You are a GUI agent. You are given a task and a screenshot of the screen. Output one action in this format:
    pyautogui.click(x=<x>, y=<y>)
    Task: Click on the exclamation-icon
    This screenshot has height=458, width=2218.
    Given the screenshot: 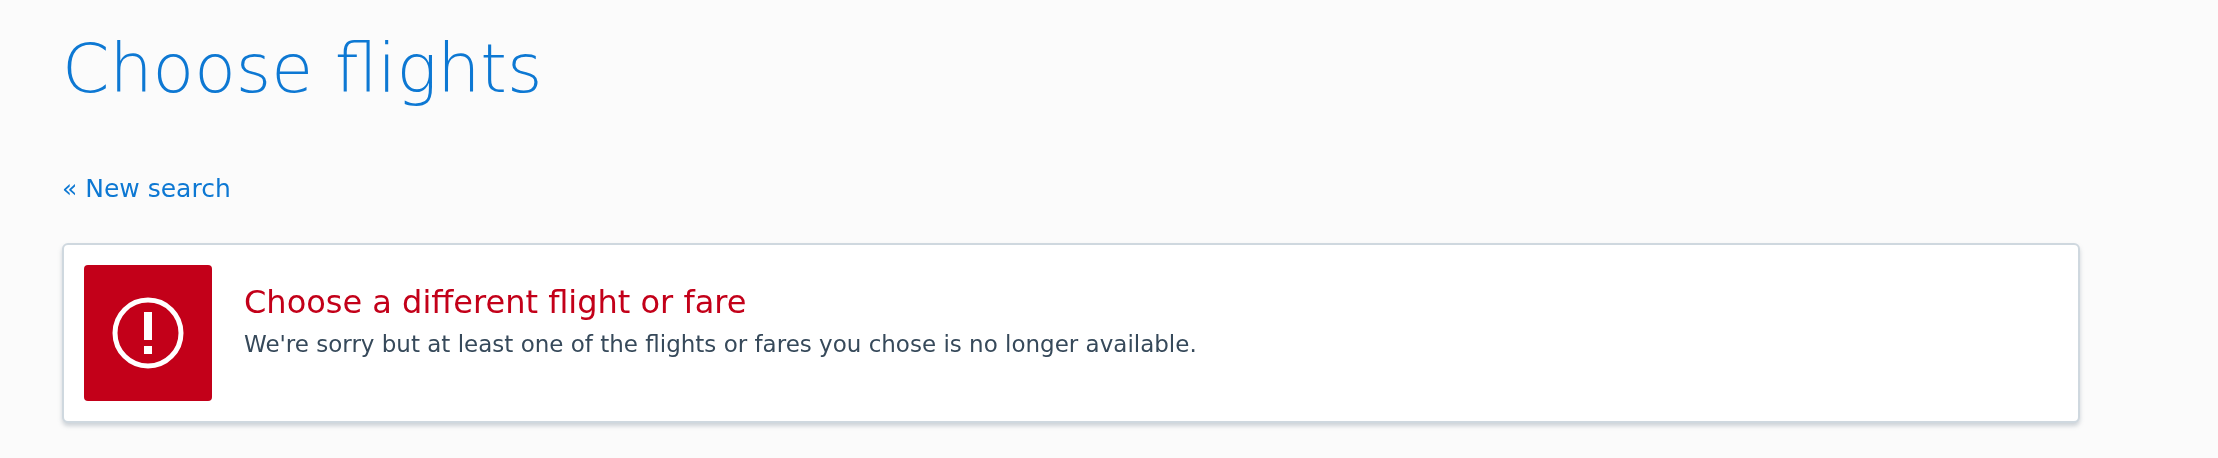 What is the action you would take?
    pyautogui.click(x=148, y=333)
    